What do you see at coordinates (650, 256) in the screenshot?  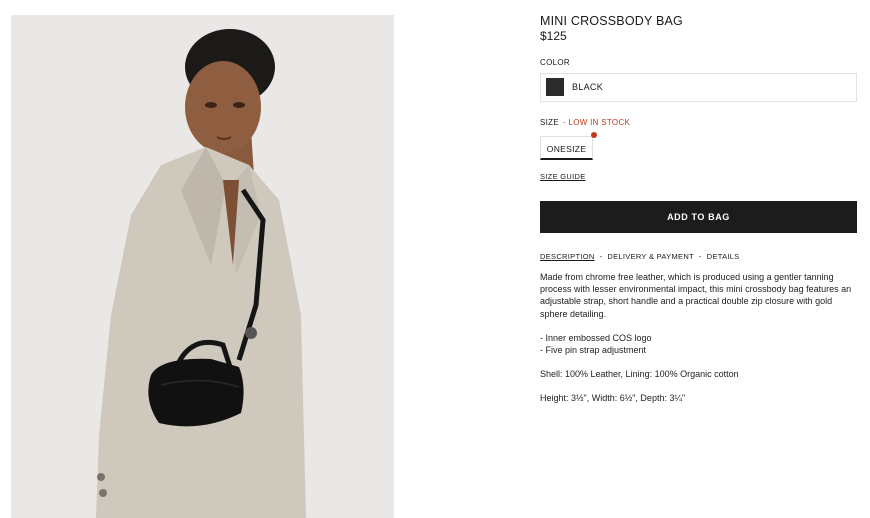 I see `tab-delivery-payment: DELIVERY & PAYMENT` at bounding box center [650, 256].